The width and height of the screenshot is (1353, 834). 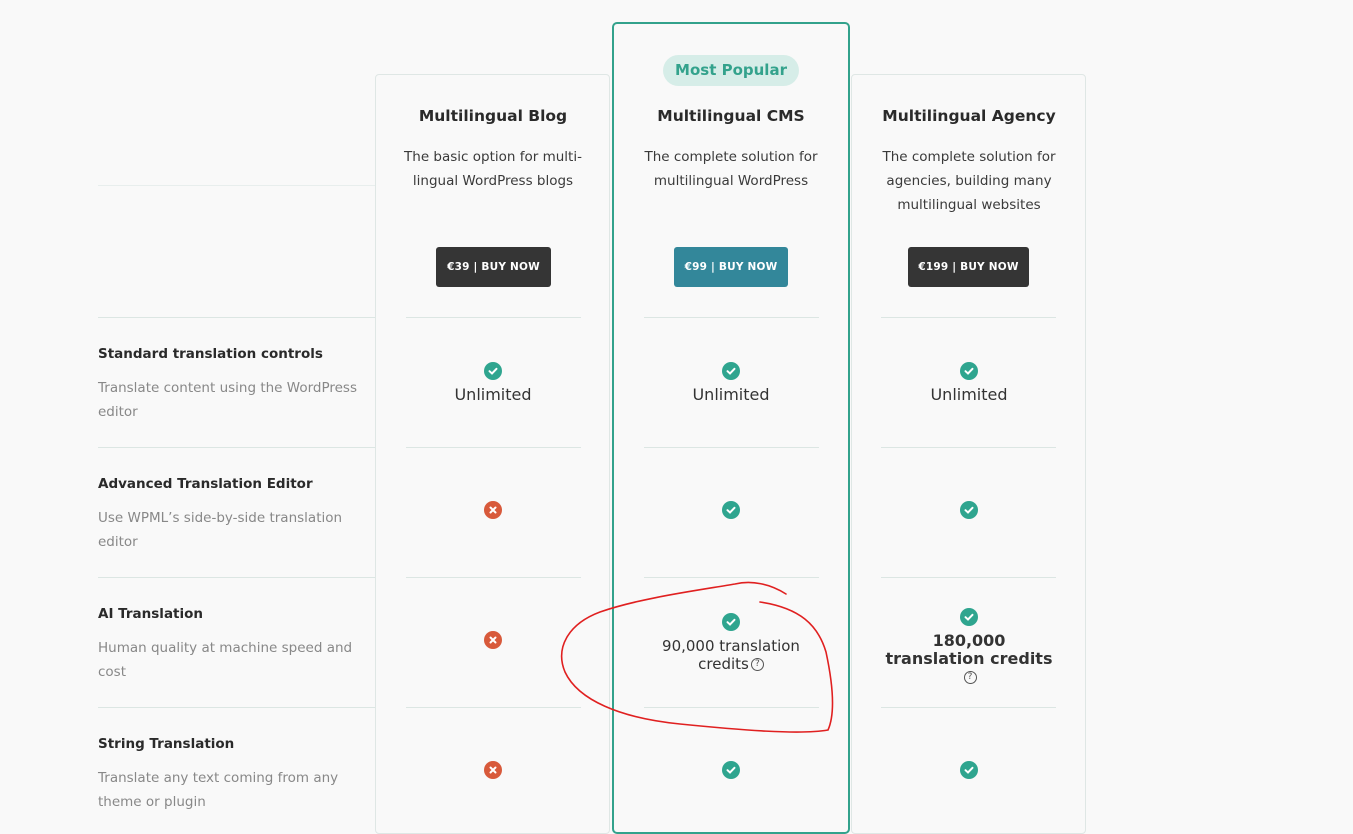 What do you see at coordinates (731, 70) in the screenshot?
I see `most-popular-badge: Most Popular` at bounding box center [731, 70].